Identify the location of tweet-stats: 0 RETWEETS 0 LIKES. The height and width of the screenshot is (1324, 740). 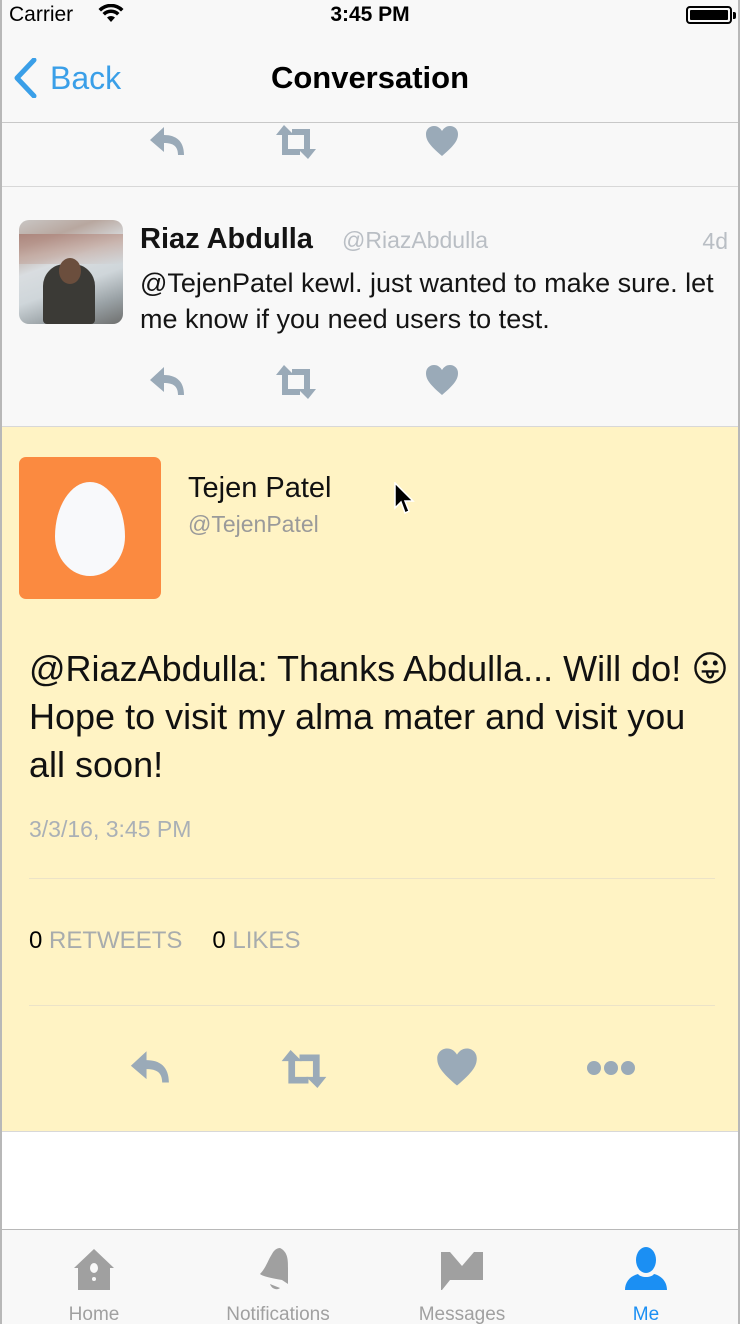
(179, 941).